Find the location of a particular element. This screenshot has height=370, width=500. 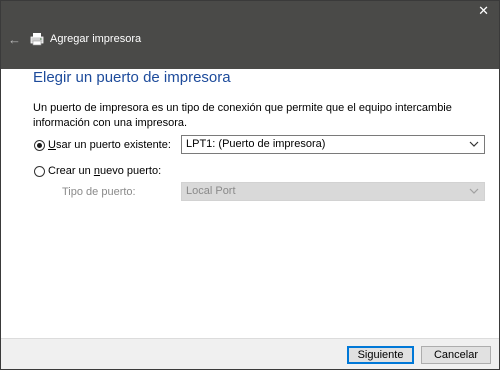

create-new-port-label: Crear un nuevo puerto: is located at coordinates (104, 171).